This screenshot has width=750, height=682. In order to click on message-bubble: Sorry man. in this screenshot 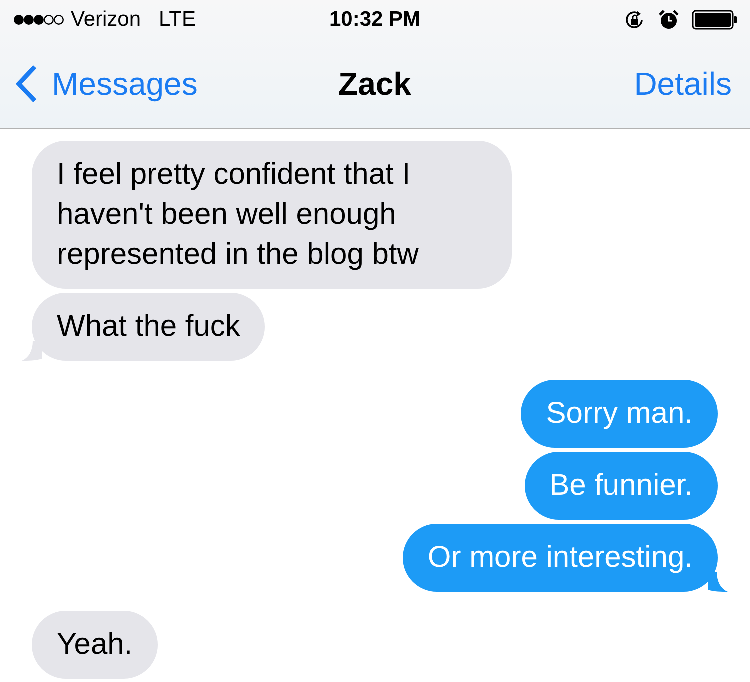, I will do `click(619, 414)`.